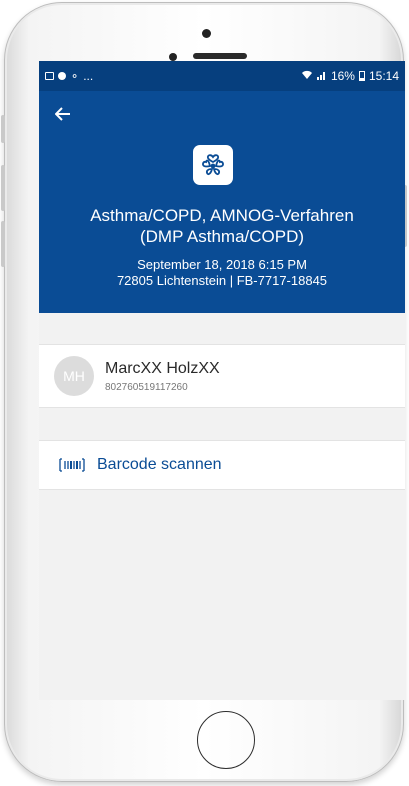  Describe the element at coordinates (146, 387) in the screenshot. I see `patient-id: 802760519117260` at that location.